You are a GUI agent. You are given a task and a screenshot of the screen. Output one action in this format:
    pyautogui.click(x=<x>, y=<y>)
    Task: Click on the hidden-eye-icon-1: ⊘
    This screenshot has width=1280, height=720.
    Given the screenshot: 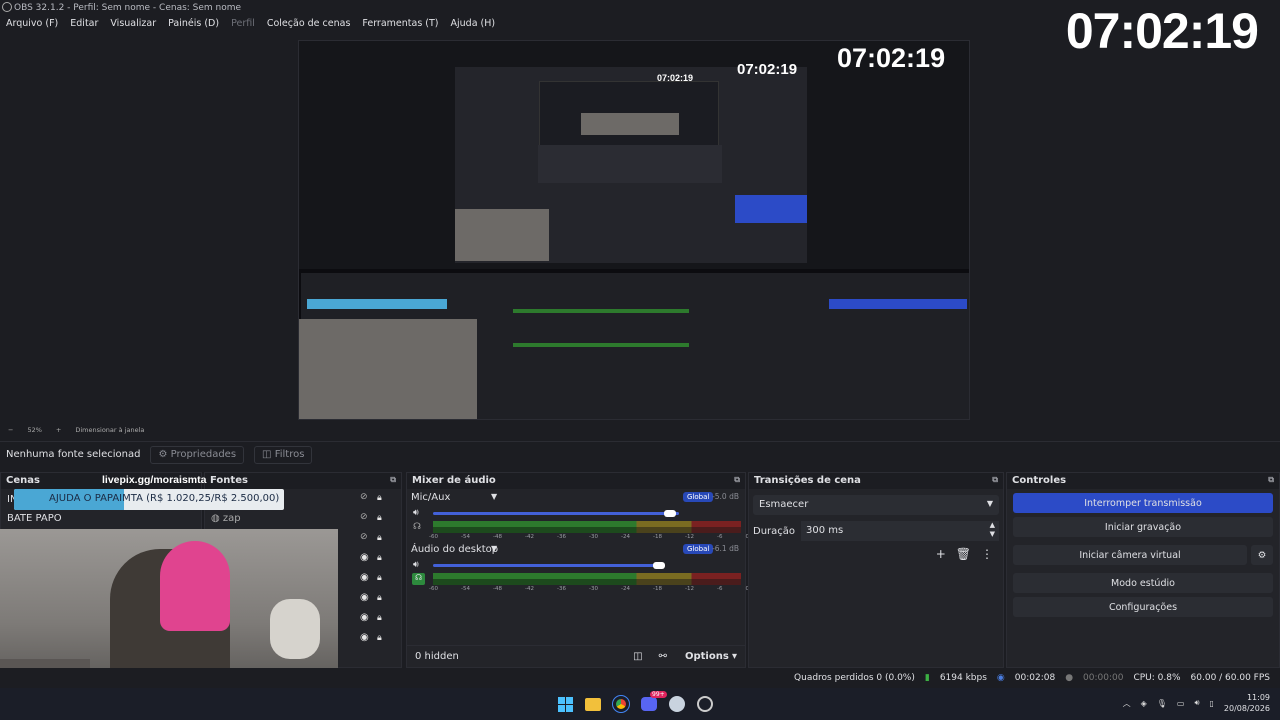 What is the action you would take?
    pyautogui.click(x=364, y=497)
    